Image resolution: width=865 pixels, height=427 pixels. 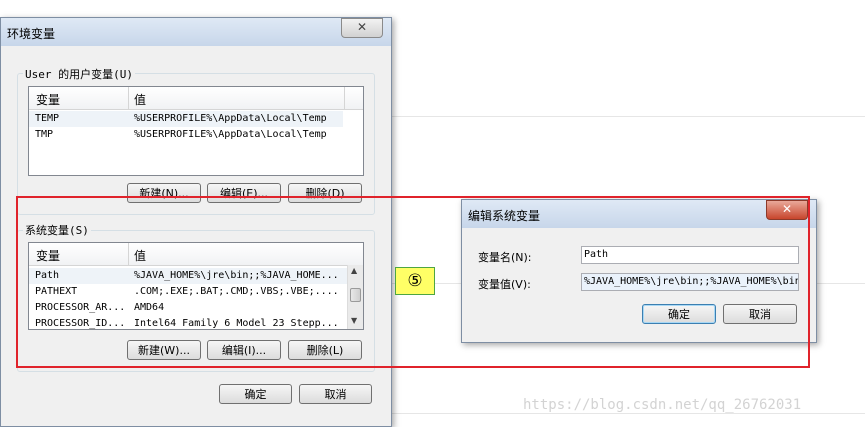 What do you see at coordinates (255, 394) in the screenshot?
I see `ok-button: 确定` at bounding box center [255, 394].